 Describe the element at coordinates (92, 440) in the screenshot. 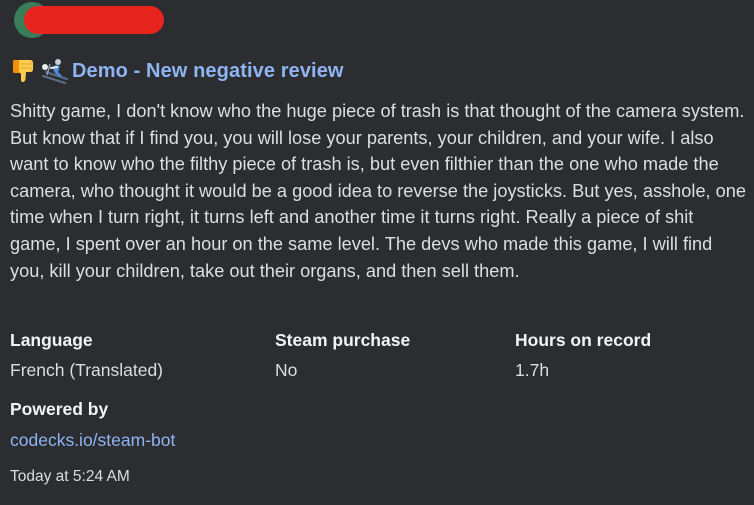

I see `powered-by-link: codecks.io/steam-bot` at that location.